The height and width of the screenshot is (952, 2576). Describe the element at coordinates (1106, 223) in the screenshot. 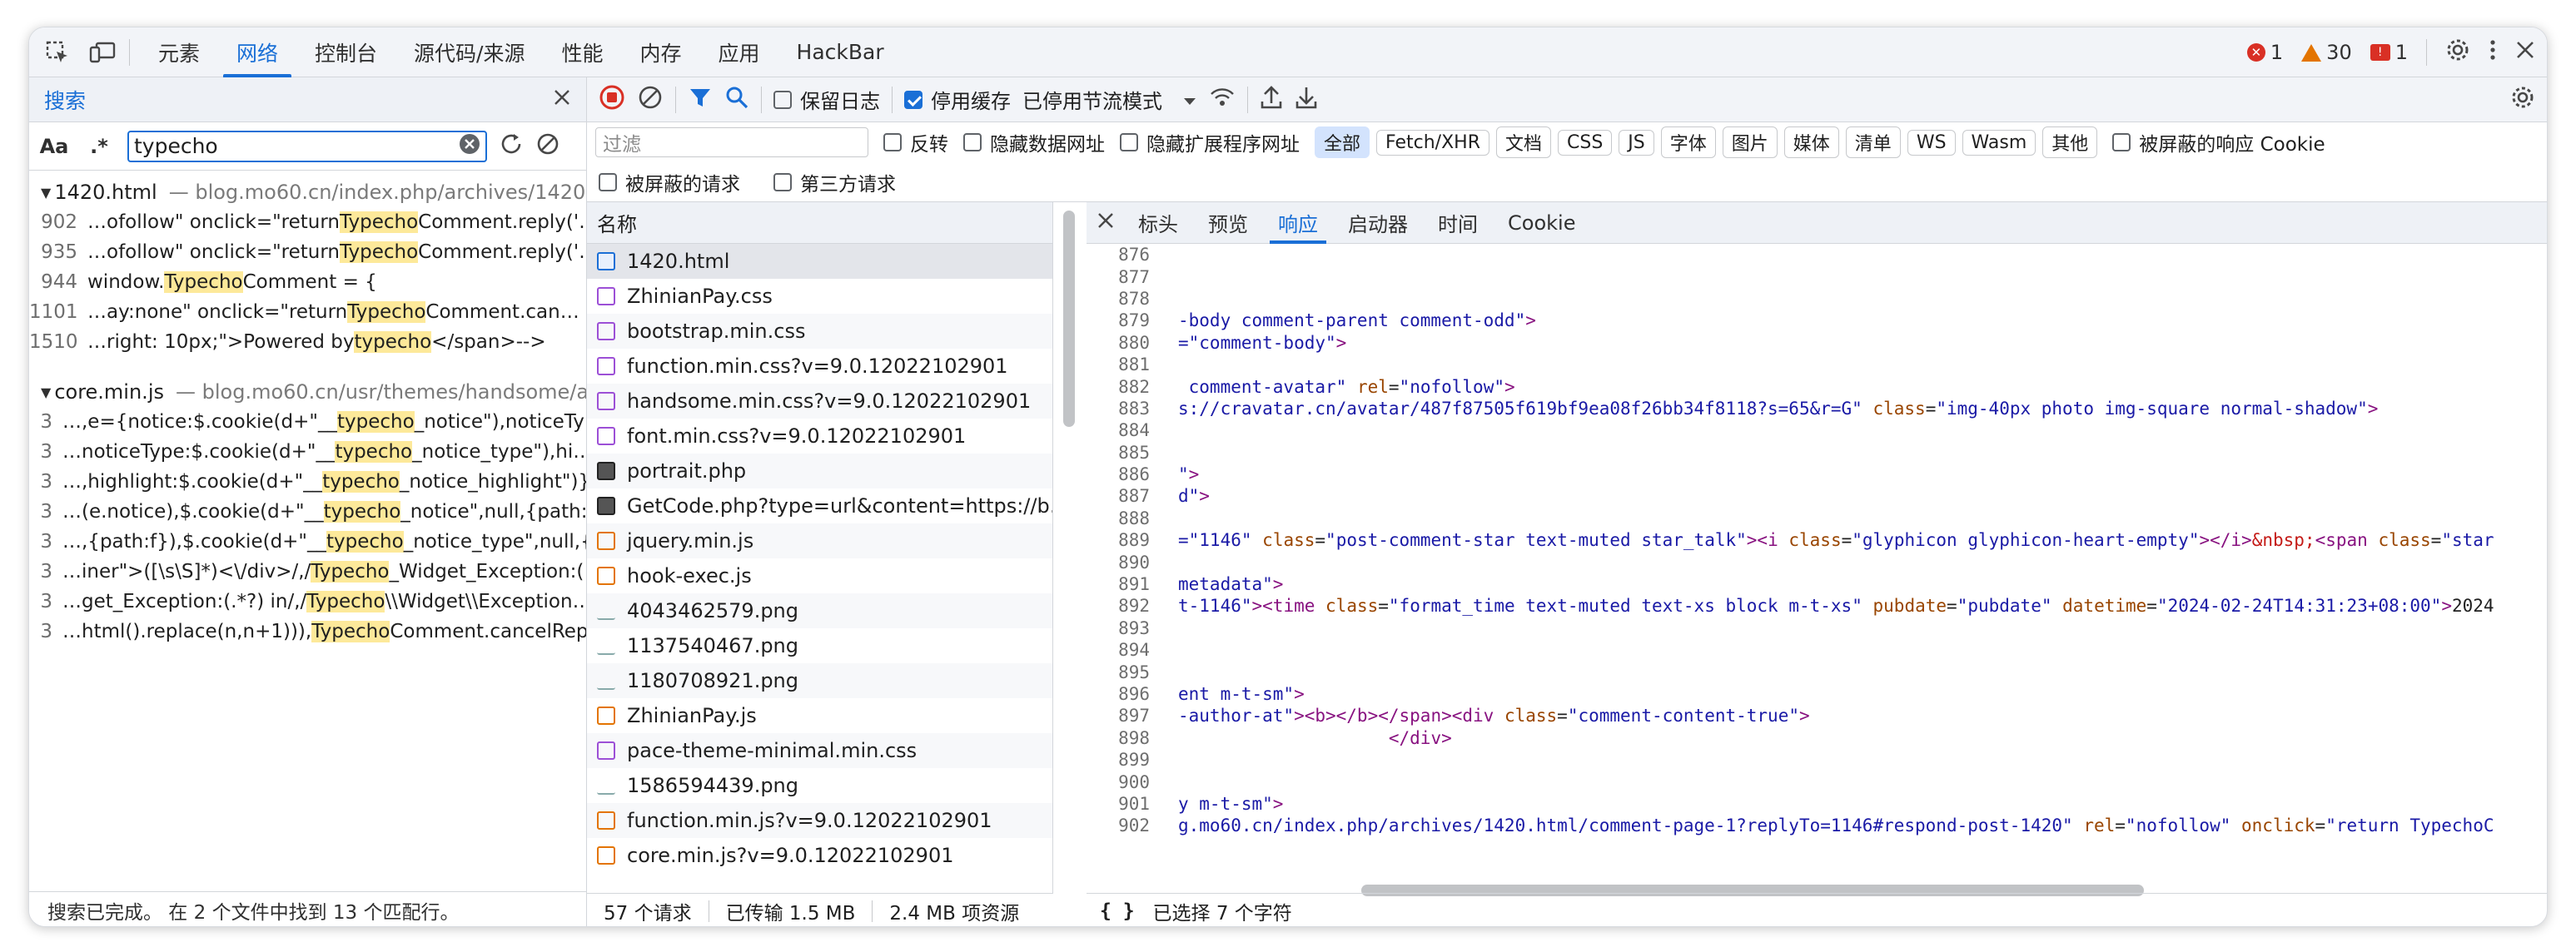

I see `close-detail-icon` at that location.